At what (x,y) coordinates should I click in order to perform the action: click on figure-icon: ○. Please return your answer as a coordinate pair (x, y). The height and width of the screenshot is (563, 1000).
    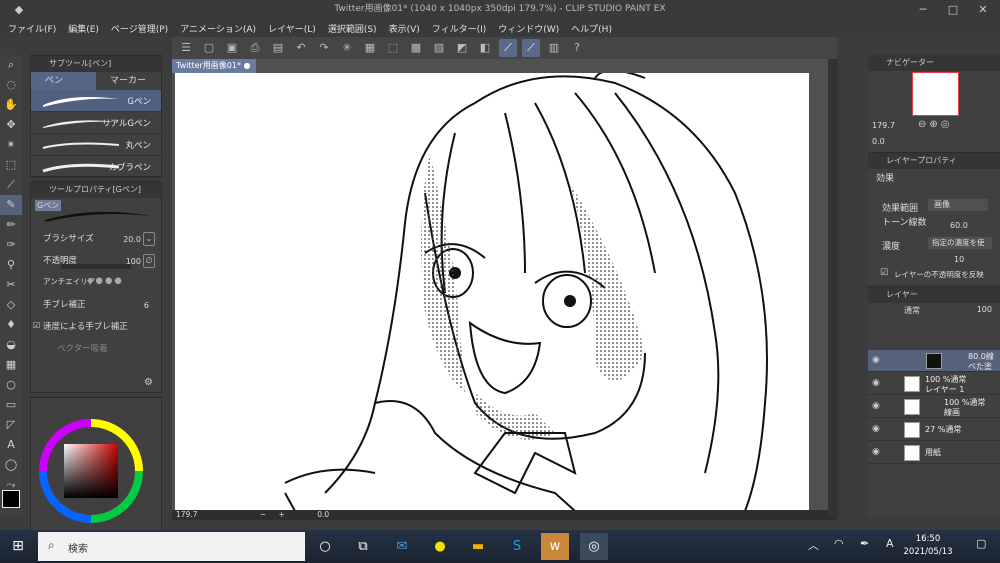
    Looking at the image, I should click on (11, 385).